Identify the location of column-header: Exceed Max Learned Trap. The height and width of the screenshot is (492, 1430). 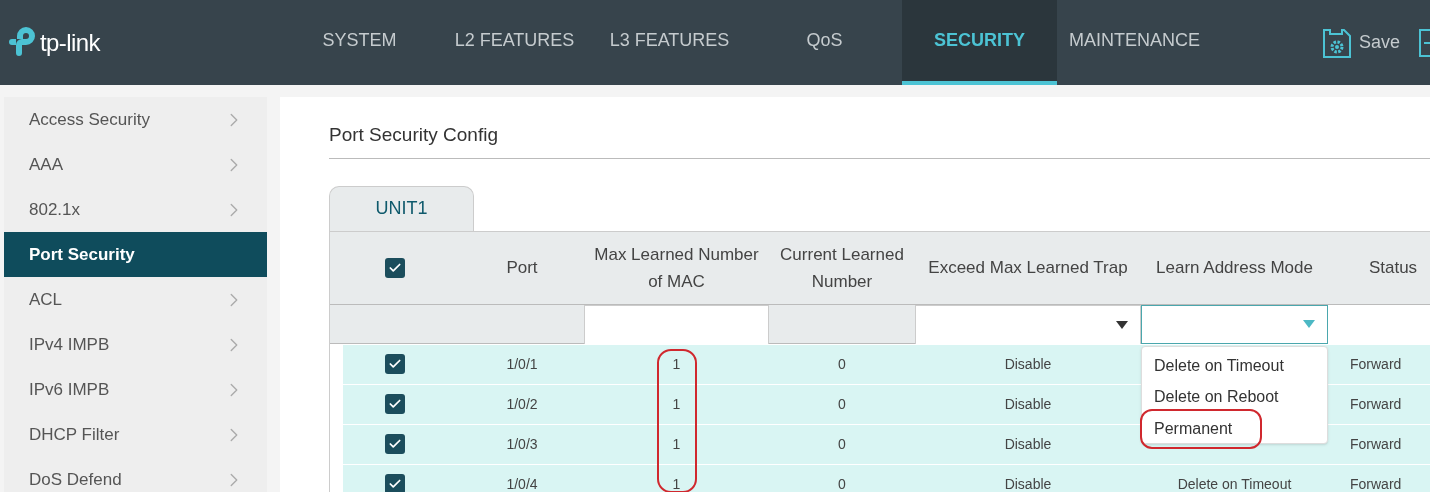
(1028, 268).